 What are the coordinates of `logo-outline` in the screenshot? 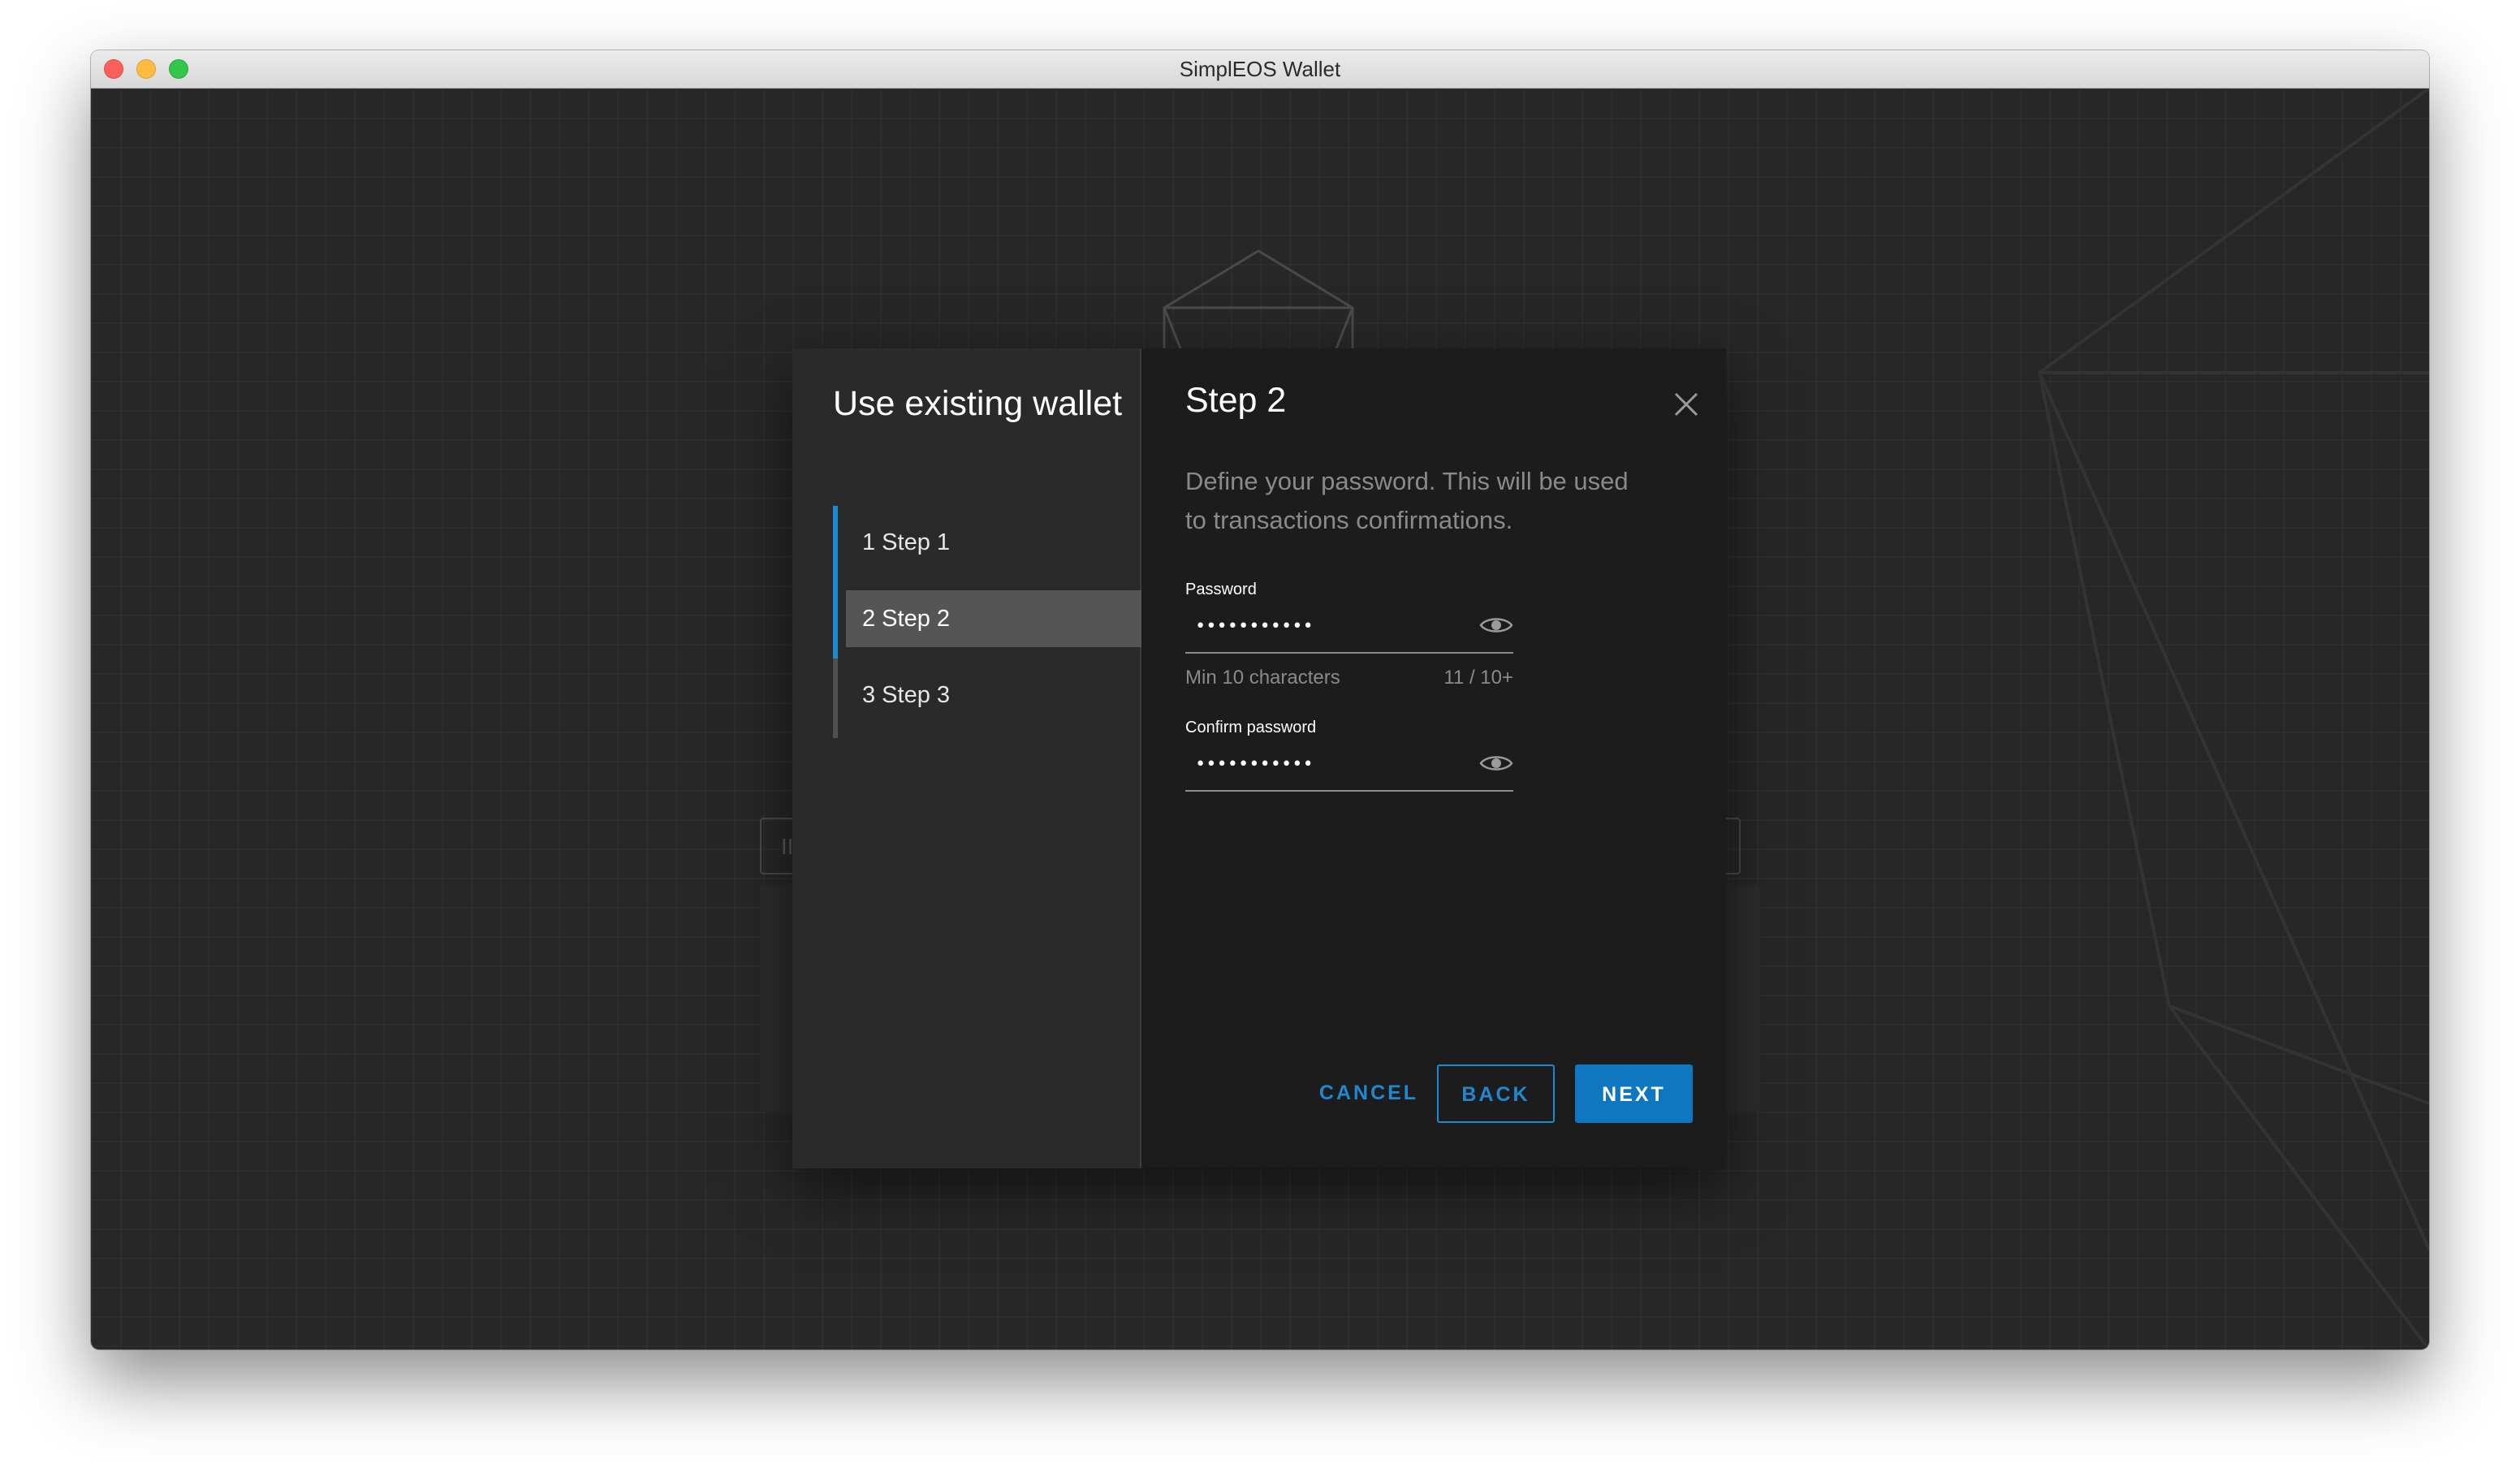 It's located at (1258, 303).